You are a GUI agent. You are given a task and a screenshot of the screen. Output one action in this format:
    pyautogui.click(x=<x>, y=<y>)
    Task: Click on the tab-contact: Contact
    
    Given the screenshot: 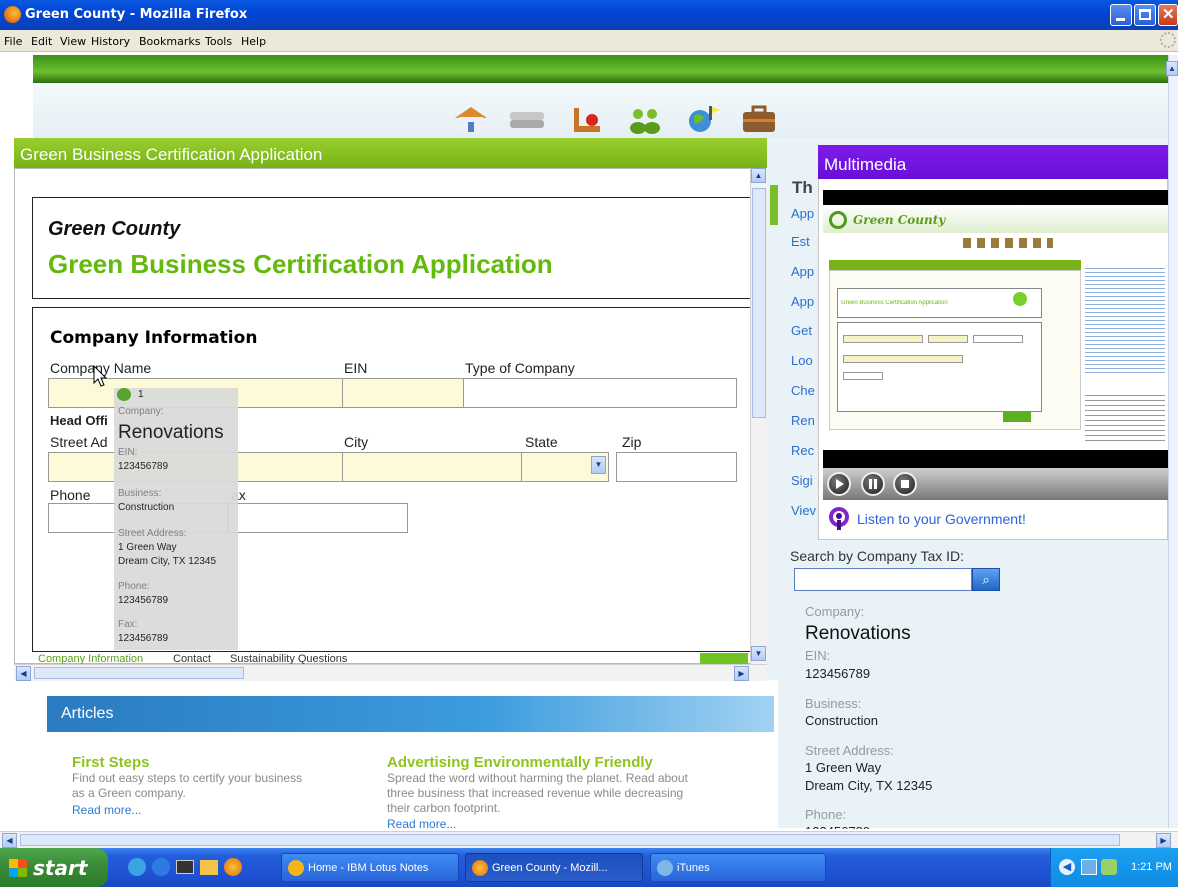 What is the action you would take?
    pyautogui.click(x=192, y=658)
    